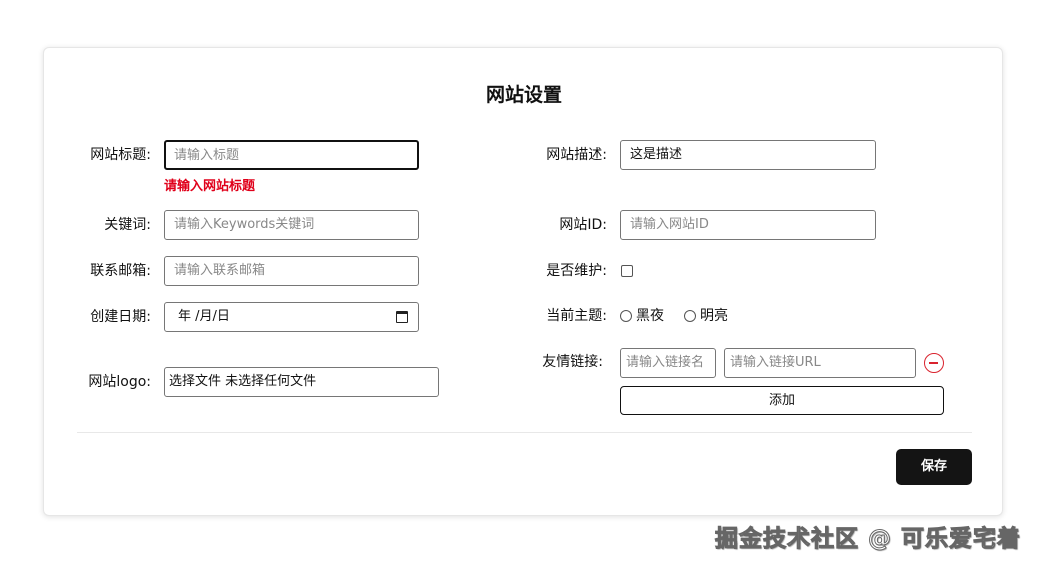  I want to click on maintenance-checkbox, so click(627, 271).